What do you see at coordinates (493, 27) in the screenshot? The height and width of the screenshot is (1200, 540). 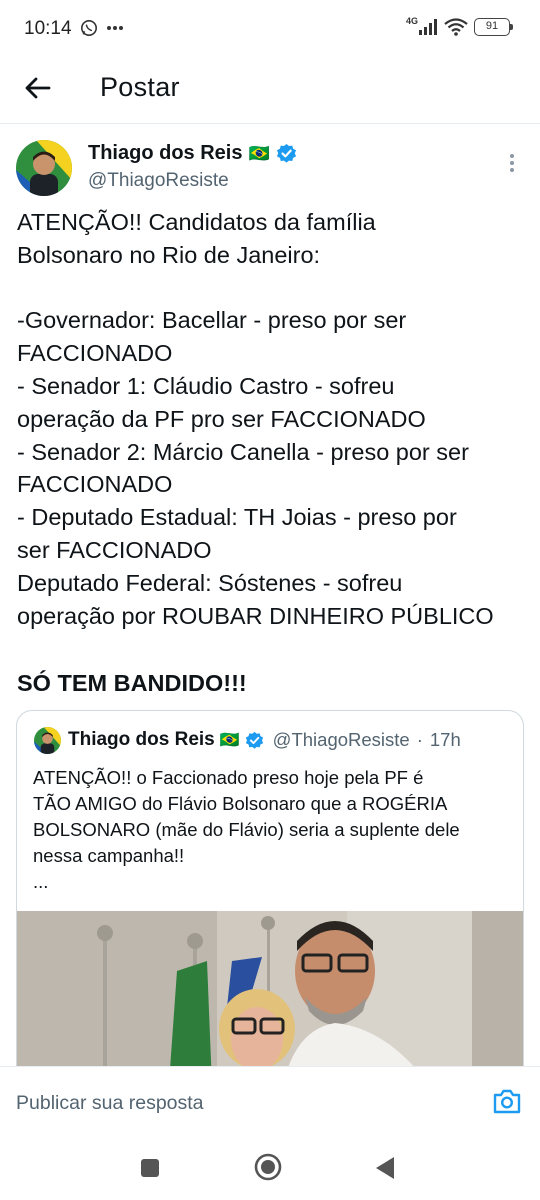 I see `battery-icon: 91` at bounding box center [493, 27].